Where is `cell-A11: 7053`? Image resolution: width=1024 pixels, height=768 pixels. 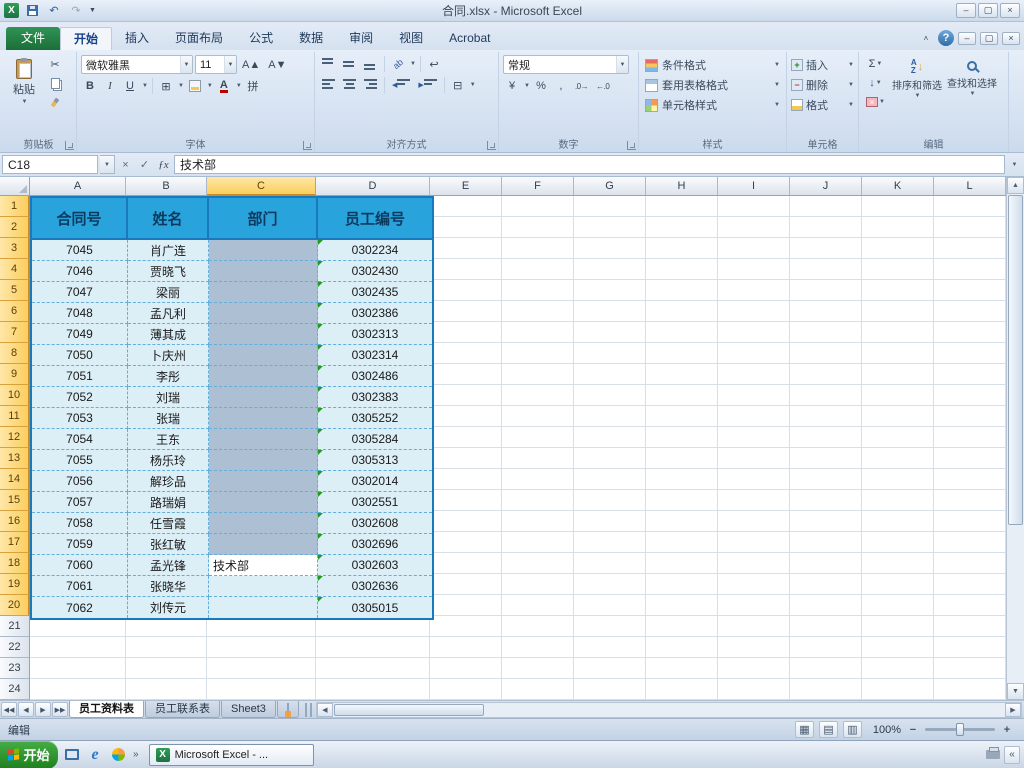
cell-A11: 7053 is located at coordinates (80, 418).